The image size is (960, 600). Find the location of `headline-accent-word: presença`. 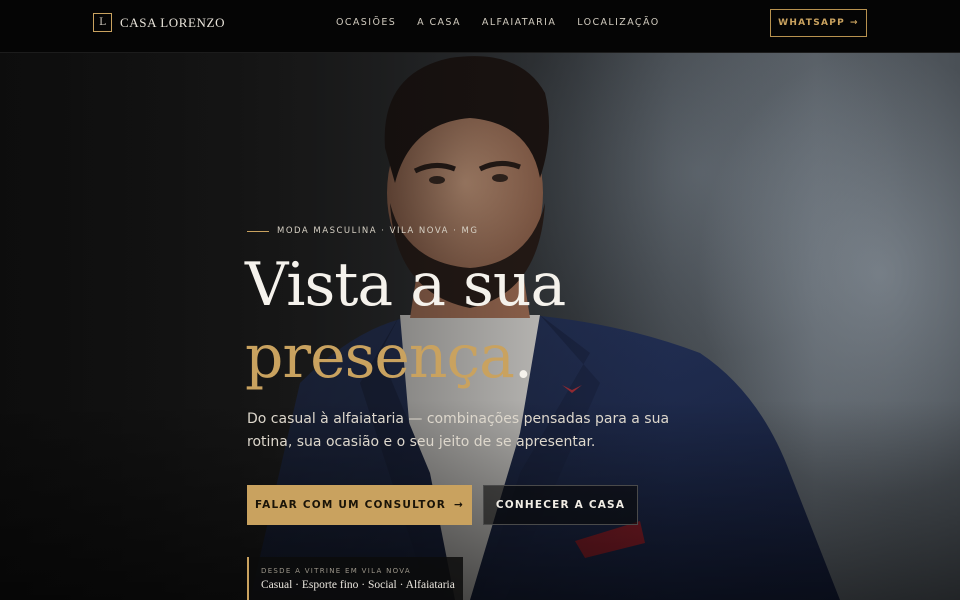

headline-accent-word: presença is located at coordinates (380, 357).